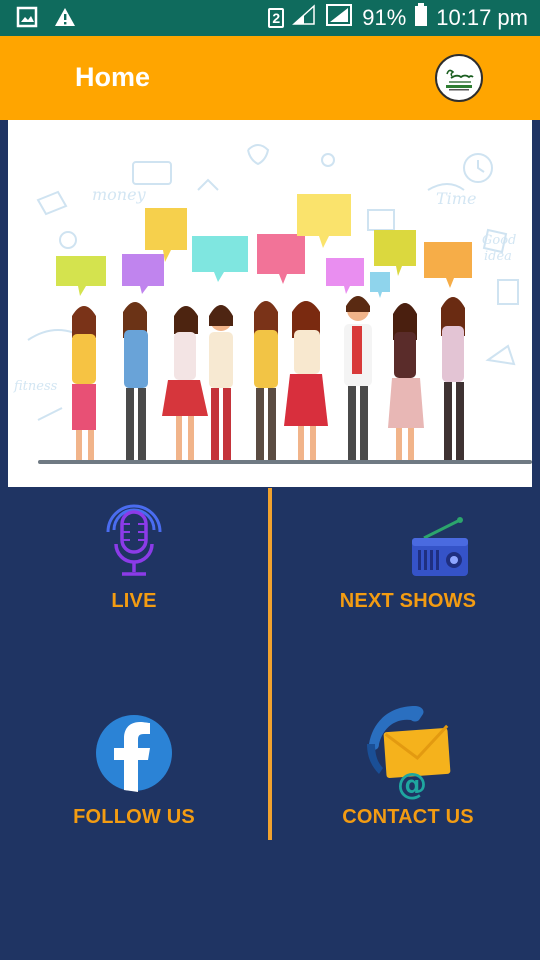 Image resolution: width=540 pixels, height=960 pixels. What do you see at coordinates (113, 77) in the screenshot?
I see `page-title: Home` at bounding box center [113, 77].